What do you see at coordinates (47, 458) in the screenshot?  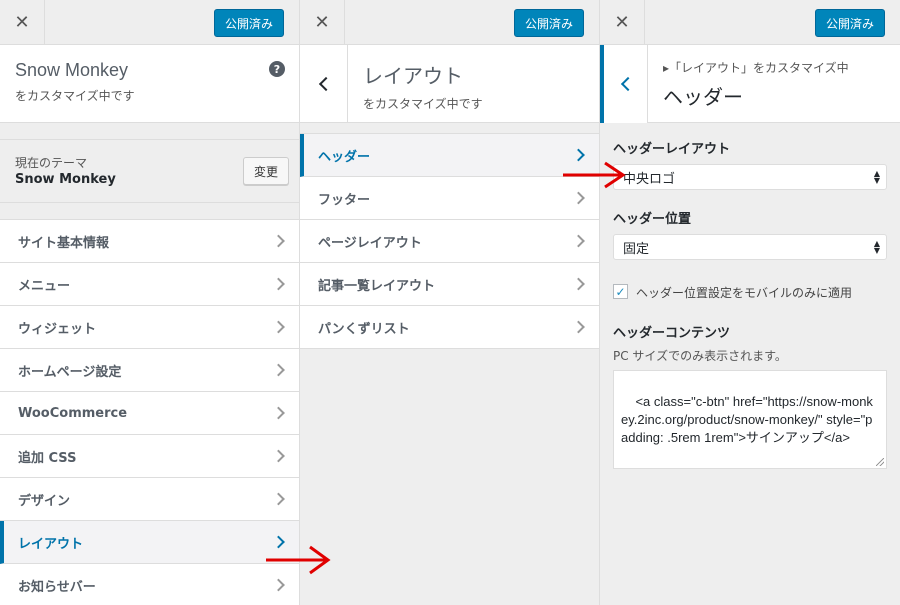 I see `menu-item-label: 追加 CSS` at bounding box center [47, 458].